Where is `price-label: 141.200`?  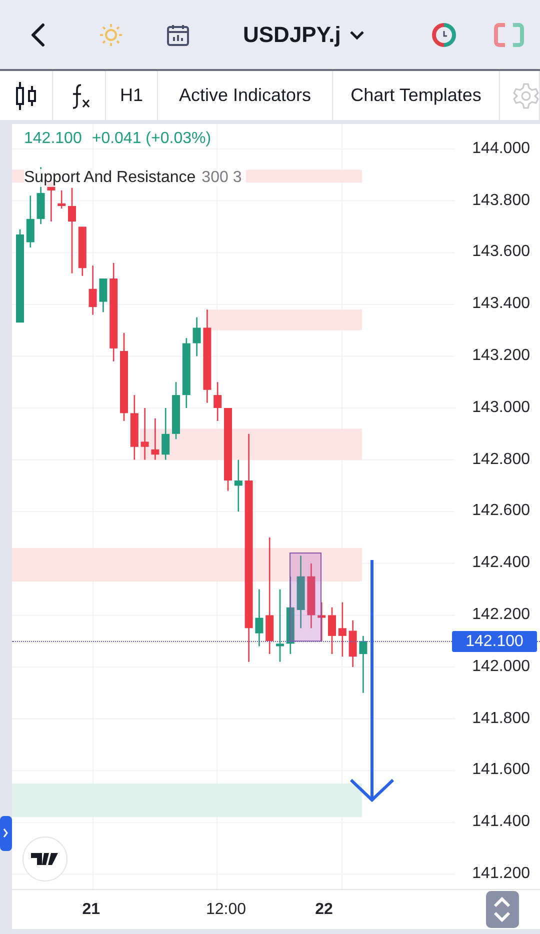
price-label: 141.200 is located at coordinates (501, 874).